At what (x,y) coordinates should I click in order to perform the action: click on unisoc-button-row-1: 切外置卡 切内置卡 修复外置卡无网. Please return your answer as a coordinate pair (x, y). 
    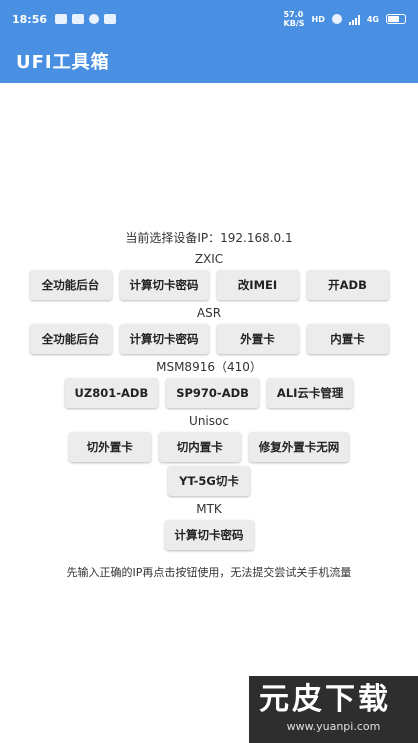
    Looking at the image, I should click on (209, 447).